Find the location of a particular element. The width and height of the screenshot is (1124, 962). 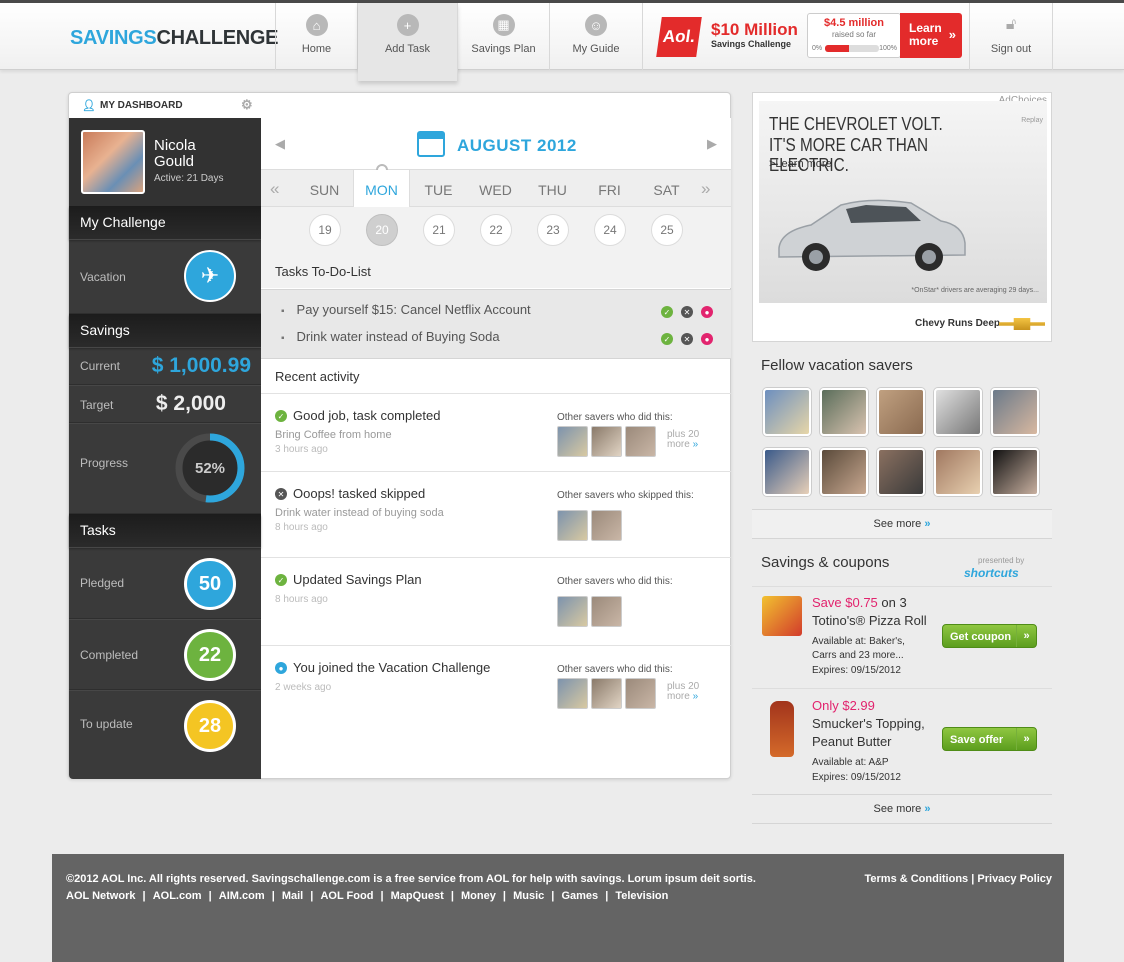

footer-link: Mail is located at coordinates (292, 896).